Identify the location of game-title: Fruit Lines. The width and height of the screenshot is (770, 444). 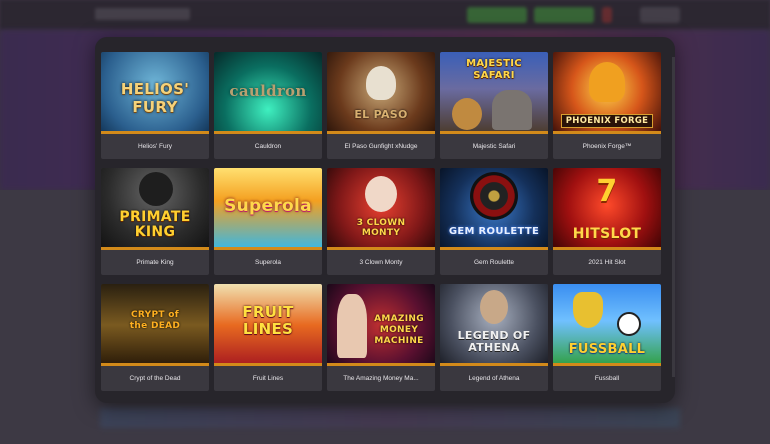
(268, 378).